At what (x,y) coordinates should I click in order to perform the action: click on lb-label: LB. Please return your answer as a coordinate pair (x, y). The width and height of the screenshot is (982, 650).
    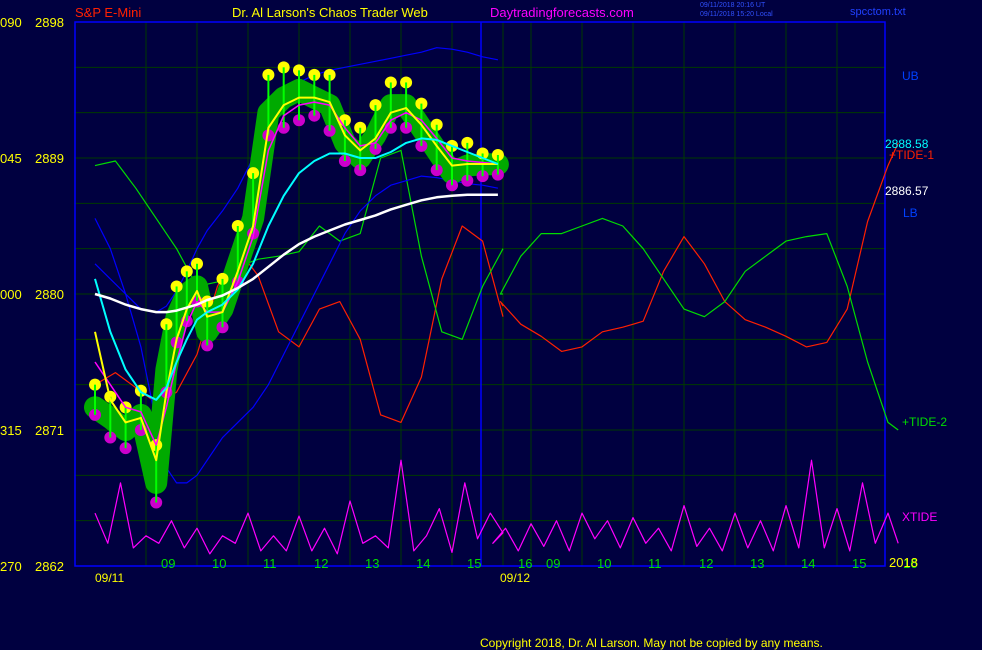
    Looking at the image, I should click on (910, 213).